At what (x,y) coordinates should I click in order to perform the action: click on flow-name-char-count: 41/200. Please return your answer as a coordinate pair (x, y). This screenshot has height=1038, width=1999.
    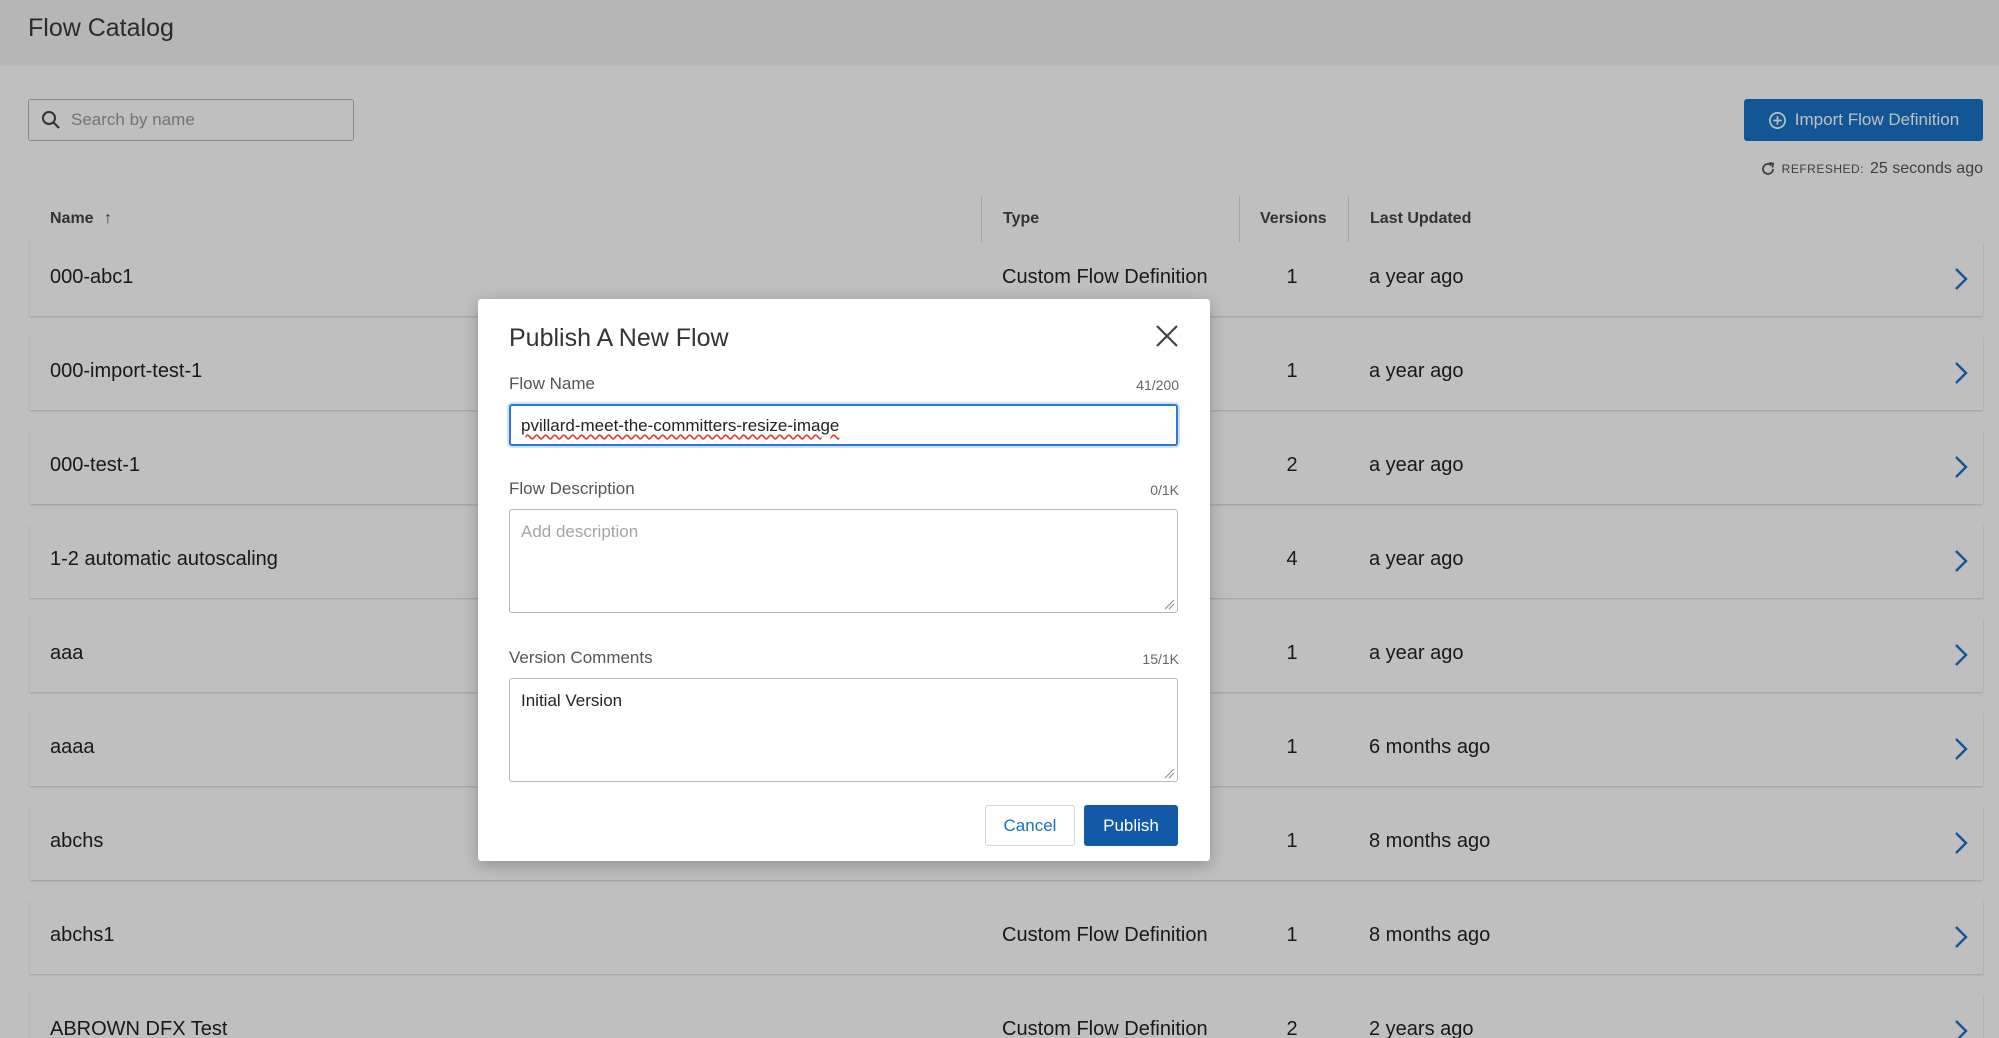
    Looking at the image, I should click on (1157, 385).